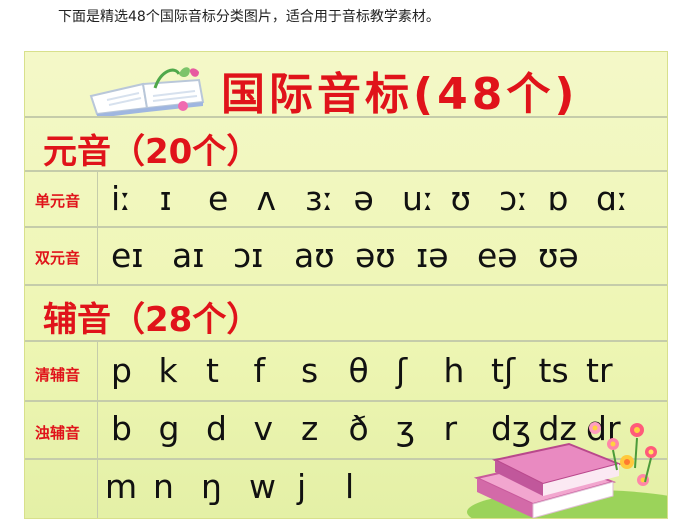 The width and height of the screenshot is (692, 529). Describe the element at coordinates (402, 370) in the screenshot. I see `phonetic-symbol: ʃ` at that location.